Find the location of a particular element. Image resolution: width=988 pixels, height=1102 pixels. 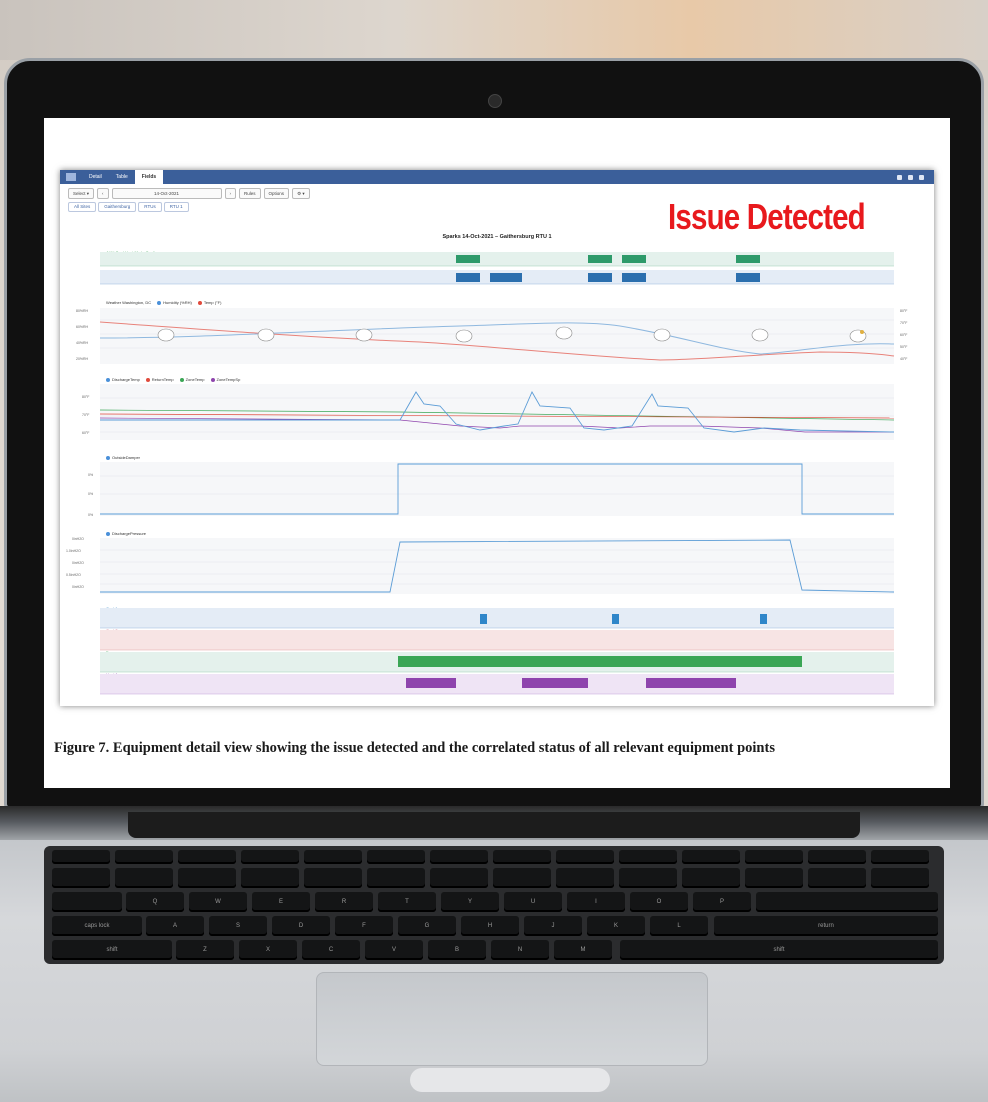

prev-date-button: ‹ is located at coordinates (103, 193).